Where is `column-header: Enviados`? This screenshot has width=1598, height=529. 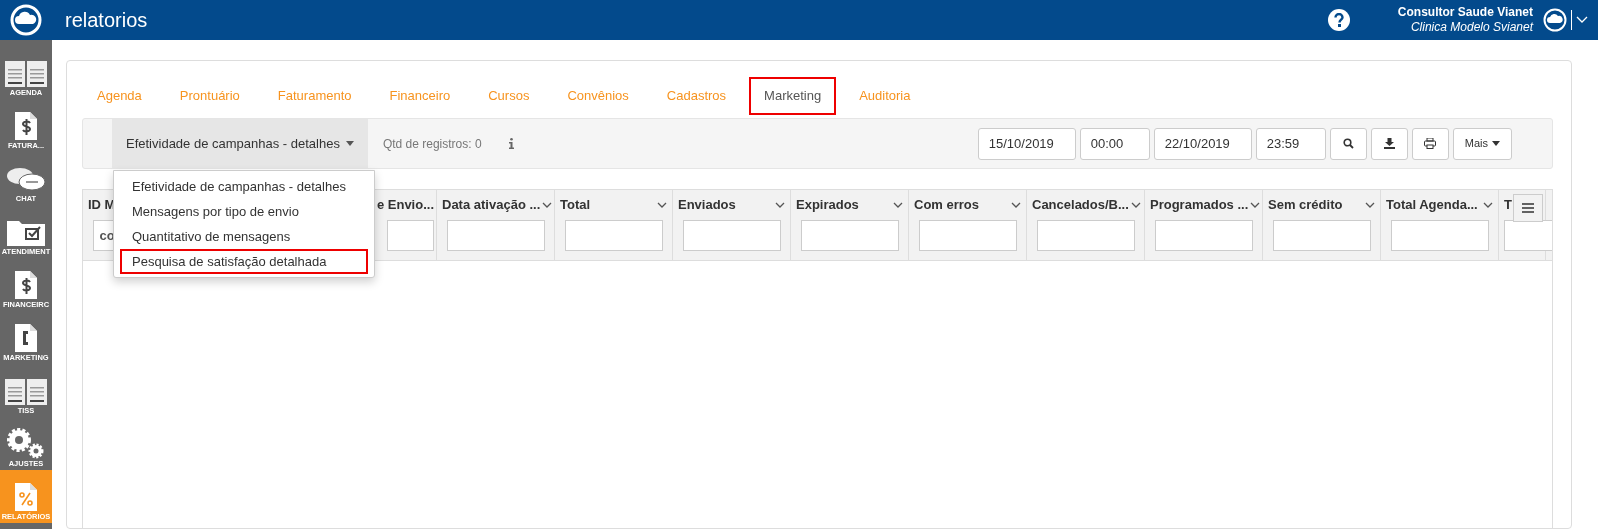
column-header: Enviados is located at coordinates (707, 205).